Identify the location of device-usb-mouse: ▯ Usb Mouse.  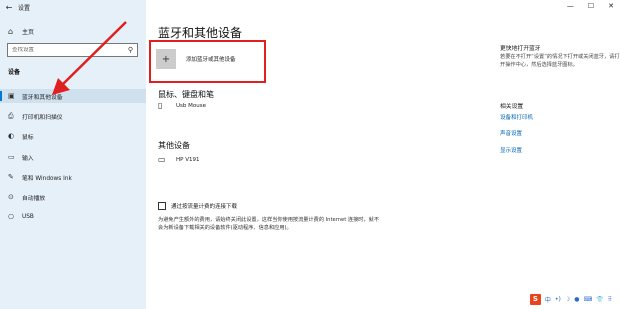
(182, 105).